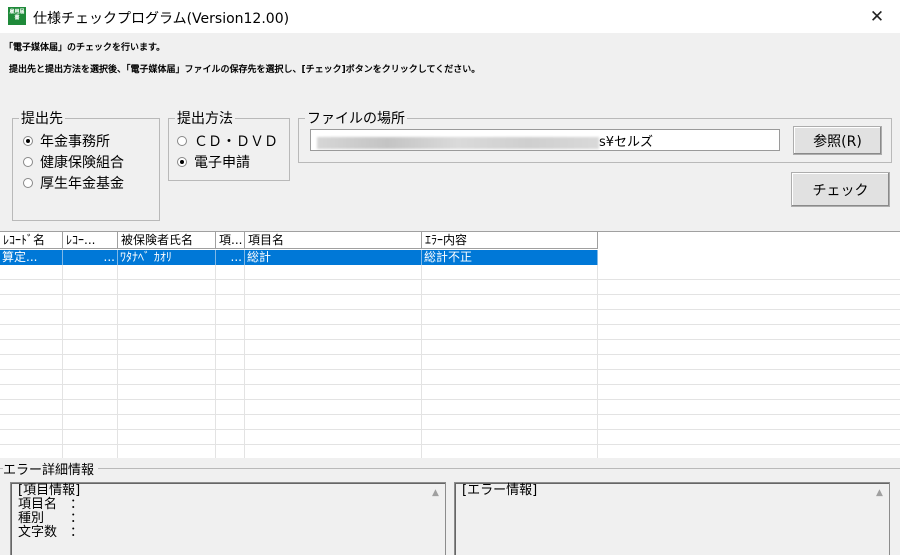  Describe the element at coordinates (450, 16) in the screenshot. I see `title-bar: 雇用届書 仕様チェックプログラム(Version12.00) ✕` at that location.